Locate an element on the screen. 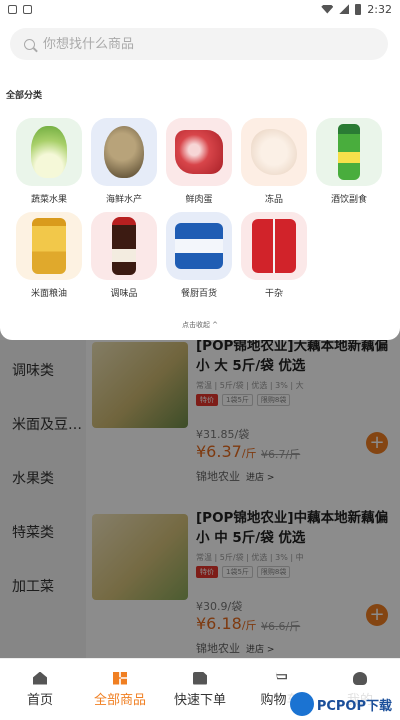 The width and height of the screenshot is (400, 720). frozen-food-icon is located at coordinates (274, 152).